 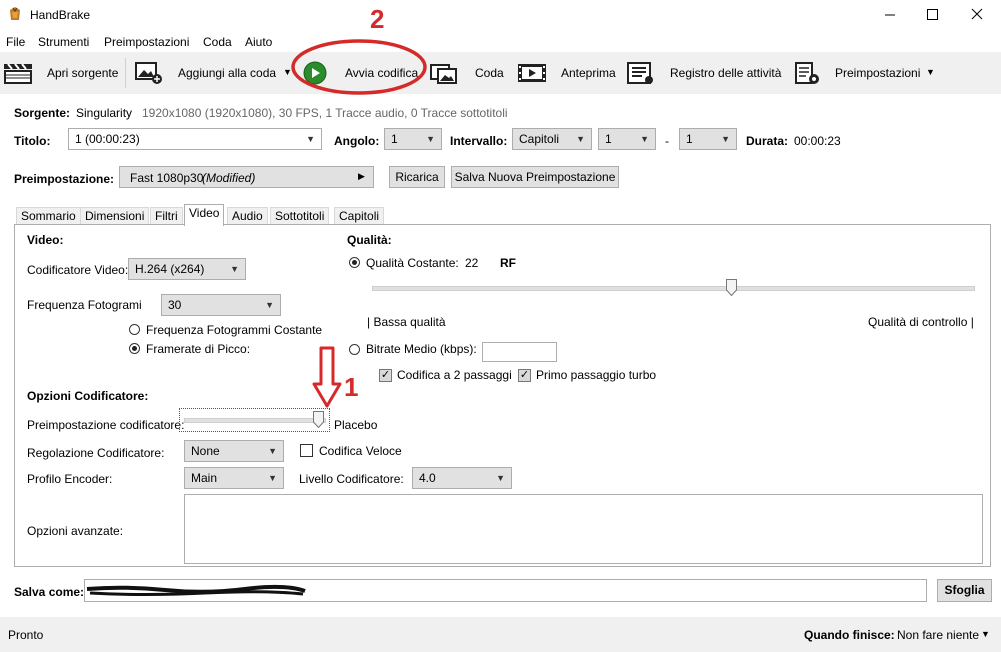 What do you see at coordinates (134, 329) in the screenshot?
I see `constant-framerate-radio` at bounding box center [134, 329].